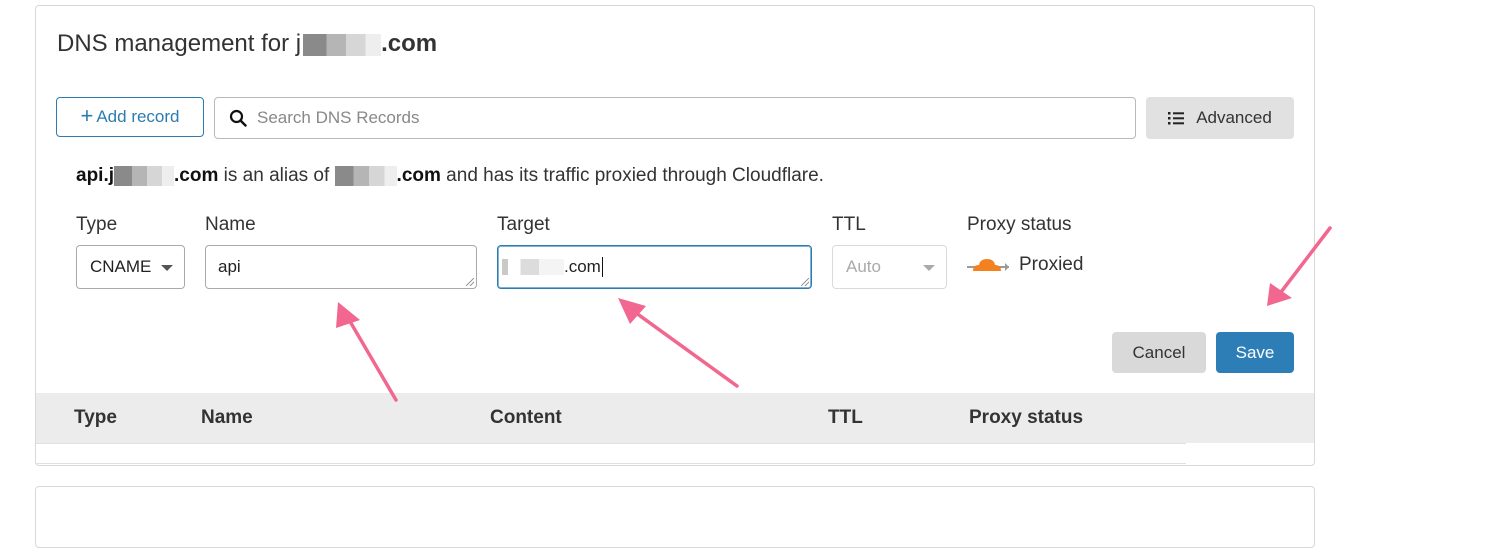 This screenshot has width=1493, height=548. I want to click on proxy-status-label: Proxy status, so click(1019, 224).